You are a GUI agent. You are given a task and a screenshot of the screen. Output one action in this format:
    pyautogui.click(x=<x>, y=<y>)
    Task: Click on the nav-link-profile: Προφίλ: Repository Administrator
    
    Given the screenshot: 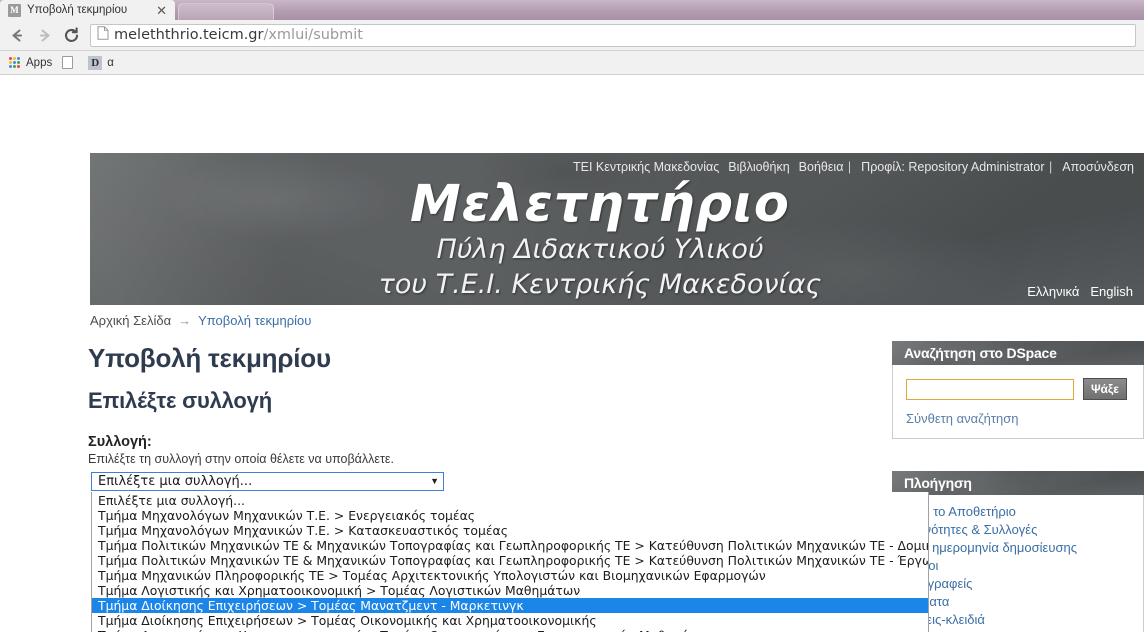 What is the action you would take?
    pyautogui.click(x=952, y=167)
    